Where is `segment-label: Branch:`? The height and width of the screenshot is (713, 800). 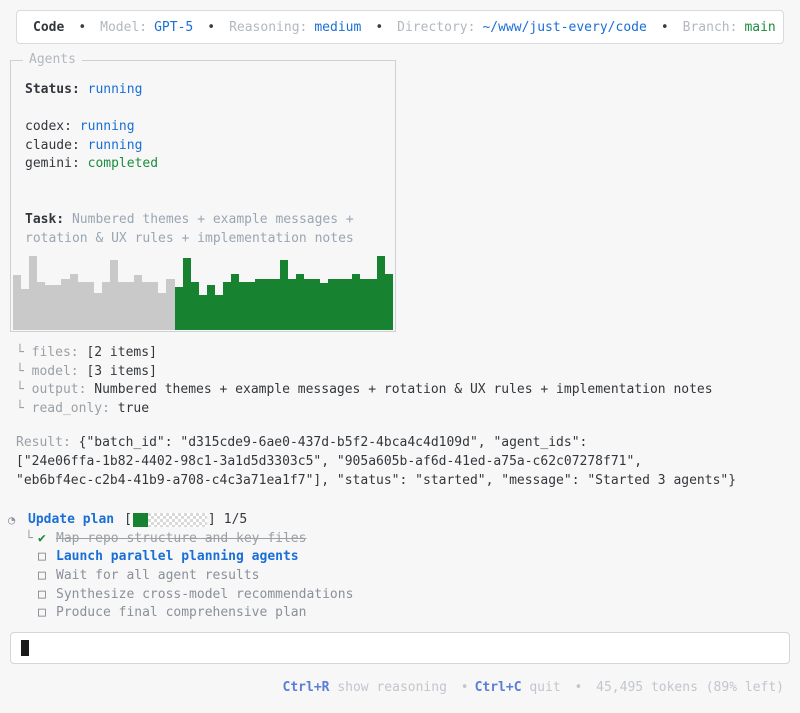
segment-label: Branch: is located at coordinates (710, 27).